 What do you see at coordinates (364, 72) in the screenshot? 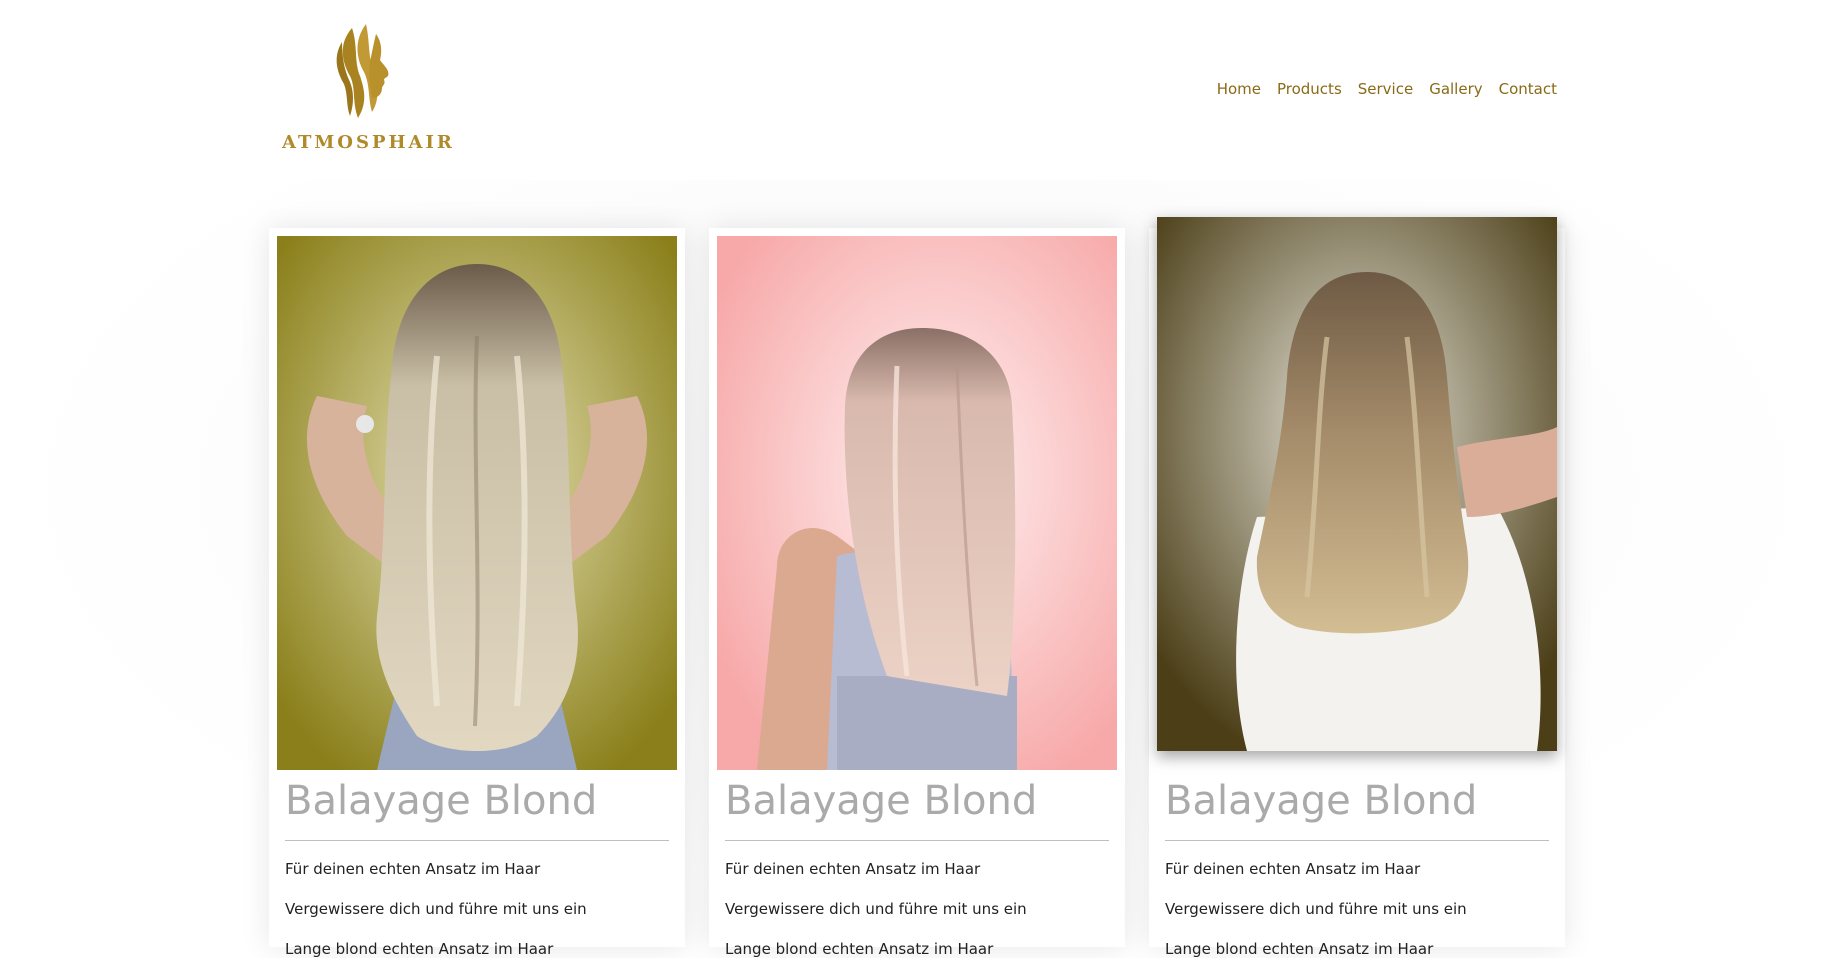
I see `woman-profile-hair-icon` at bounding box center [364, 72].